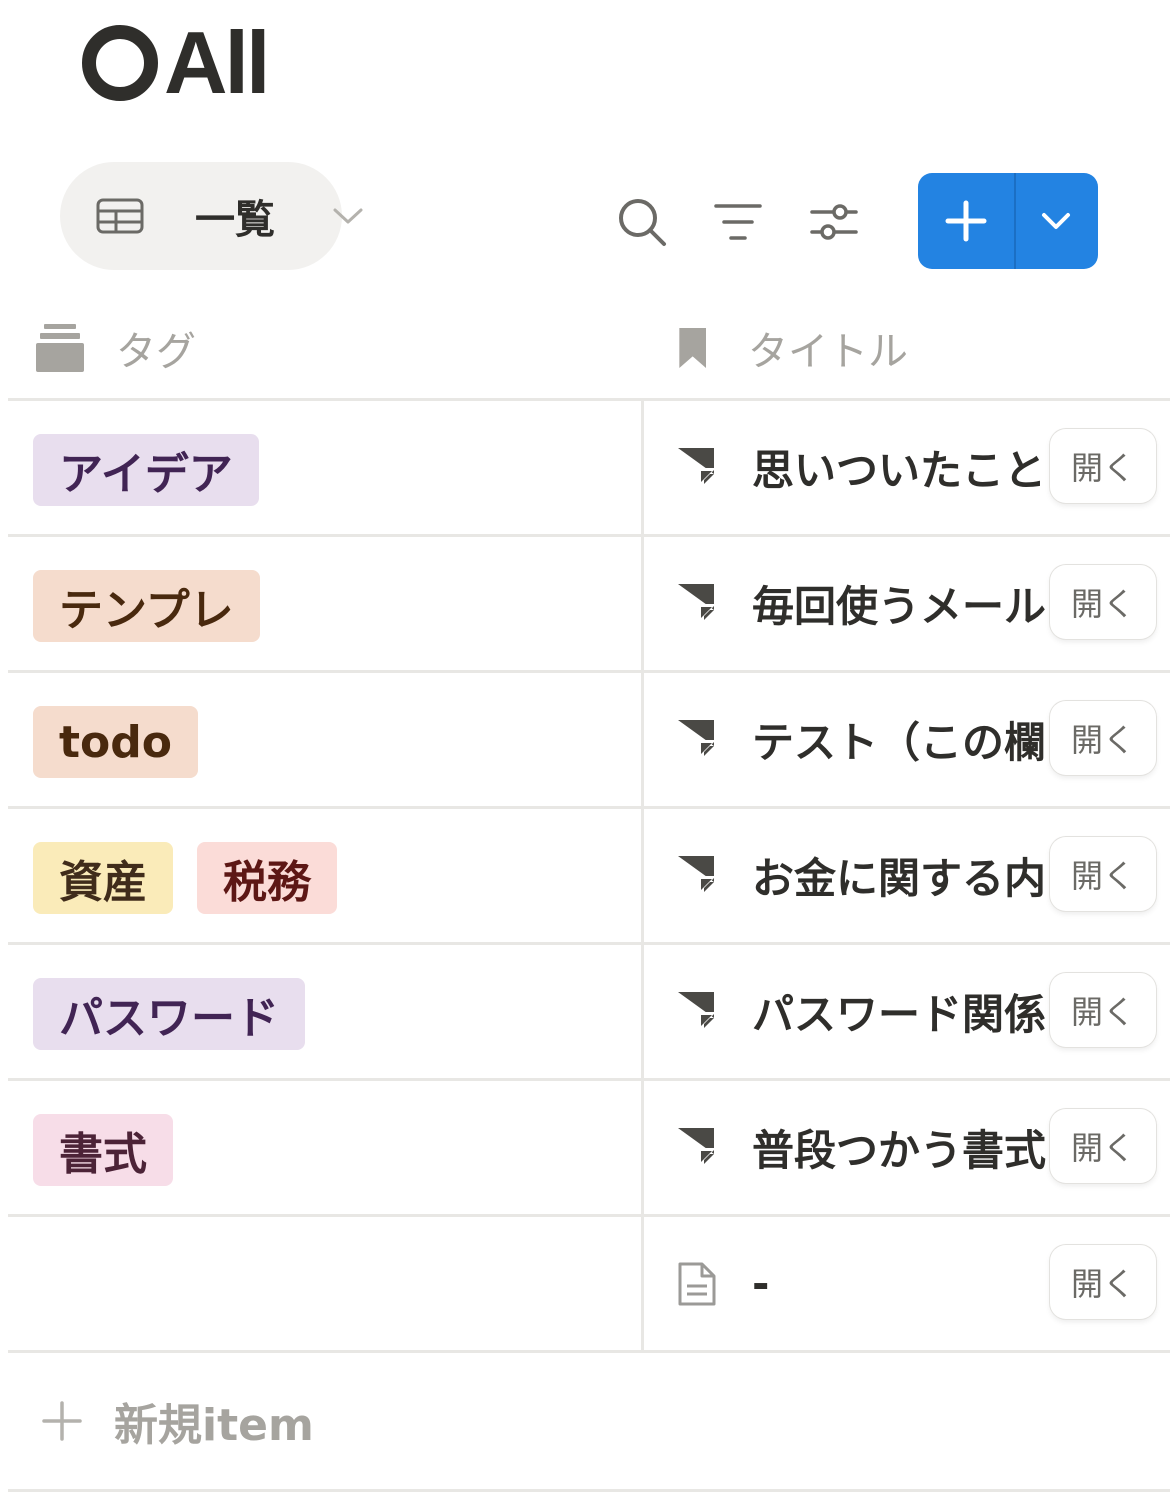 This screenshot has width=1170, height=1492. What do you see at coordinates (156, 352) in the screenshot?
I see `column-header-label: タグ` at bounding box center [156, 352].